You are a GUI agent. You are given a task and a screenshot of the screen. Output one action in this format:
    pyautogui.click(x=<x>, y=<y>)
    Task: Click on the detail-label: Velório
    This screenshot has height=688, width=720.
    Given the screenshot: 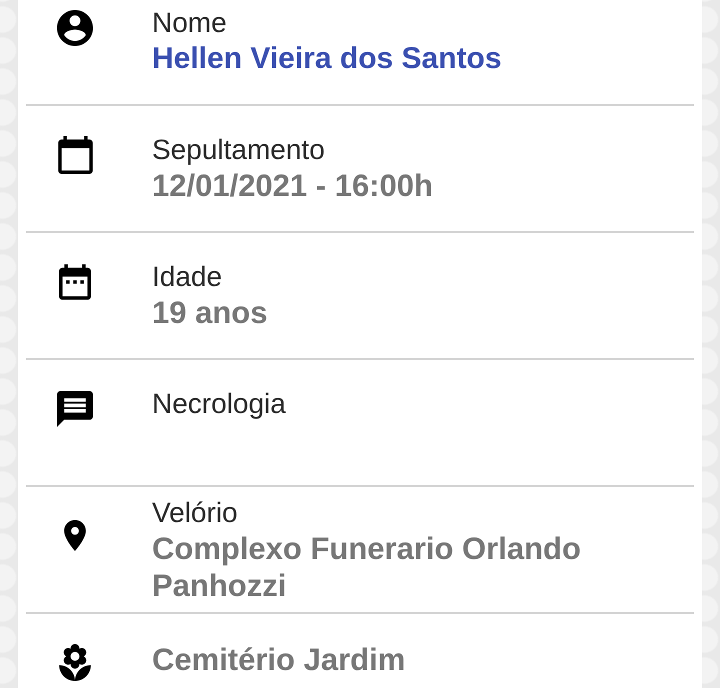 What is the action you would take?
    pyautogui.click(x=195, y=513)
    